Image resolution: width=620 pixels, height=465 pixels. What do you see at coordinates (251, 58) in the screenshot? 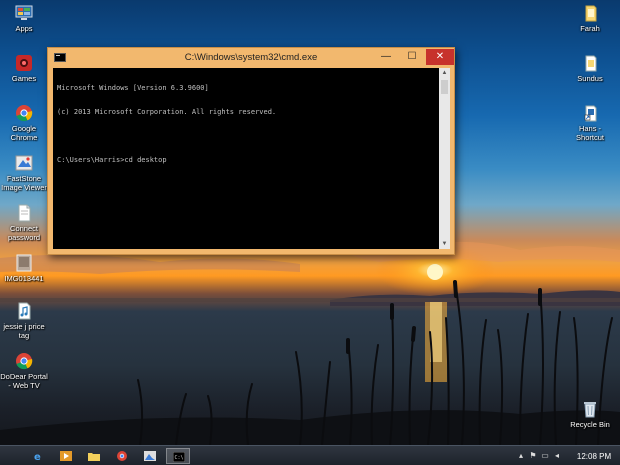
I see `cmd-titlebar: C:\Windows\system32\cmd.exe — ☐ ✕` at bounding box center [251, 58].